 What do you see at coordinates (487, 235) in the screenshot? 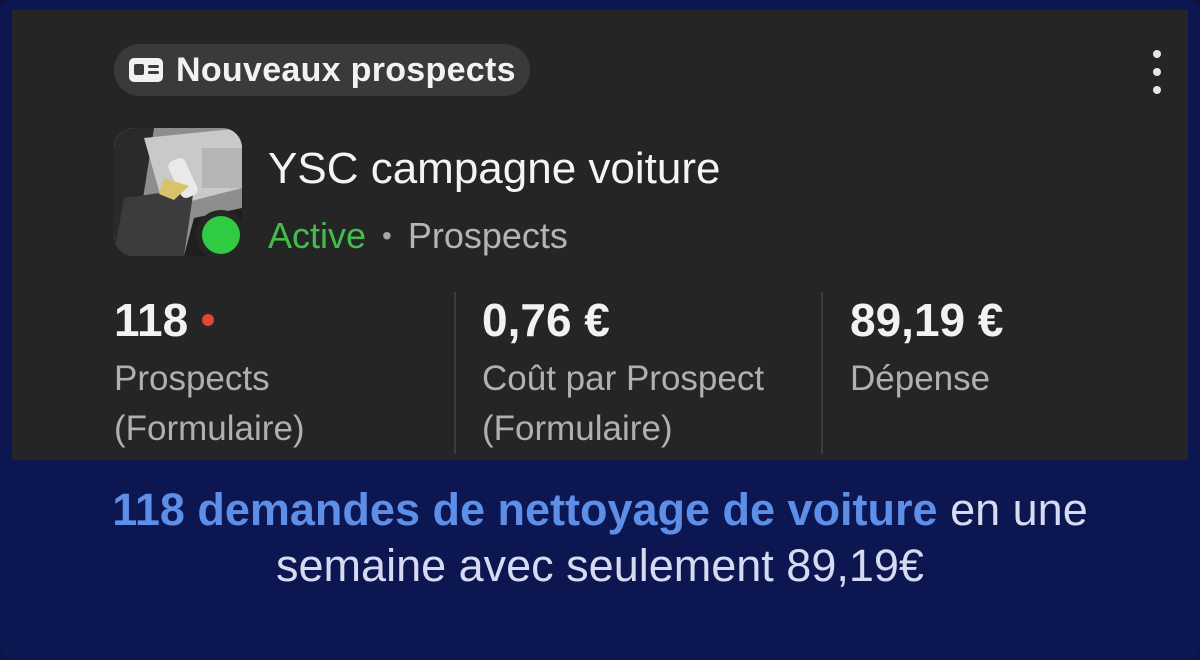
I see `campaign-objective: Prospects` at bounding box center [487, 235].